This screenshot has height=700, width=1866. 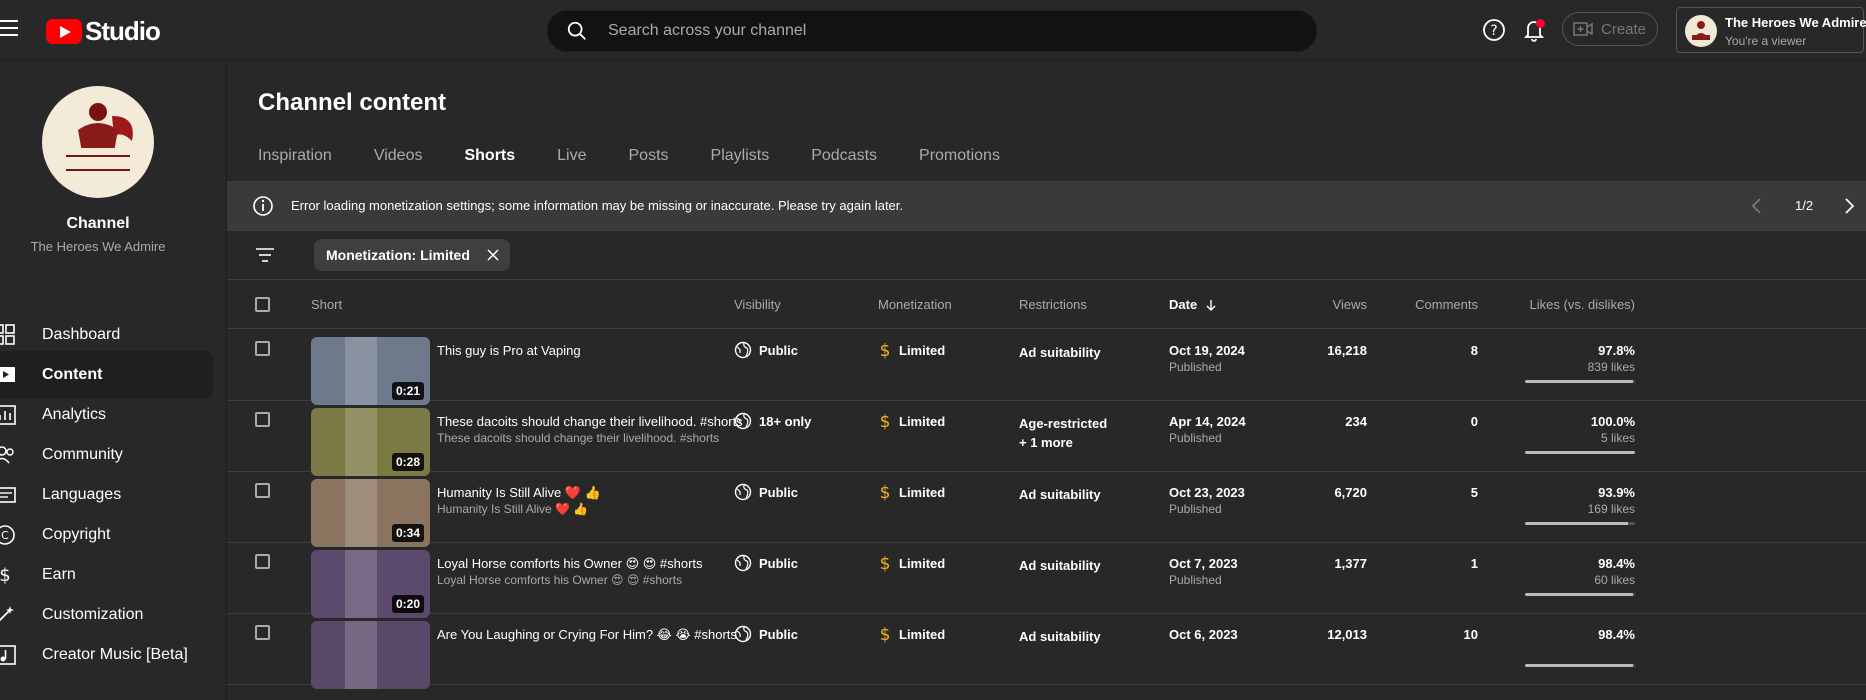 What do you see at coordinates (1193, 304) in the screenshot?
I see `column-date: Date` at bounding box center [1193, 304].